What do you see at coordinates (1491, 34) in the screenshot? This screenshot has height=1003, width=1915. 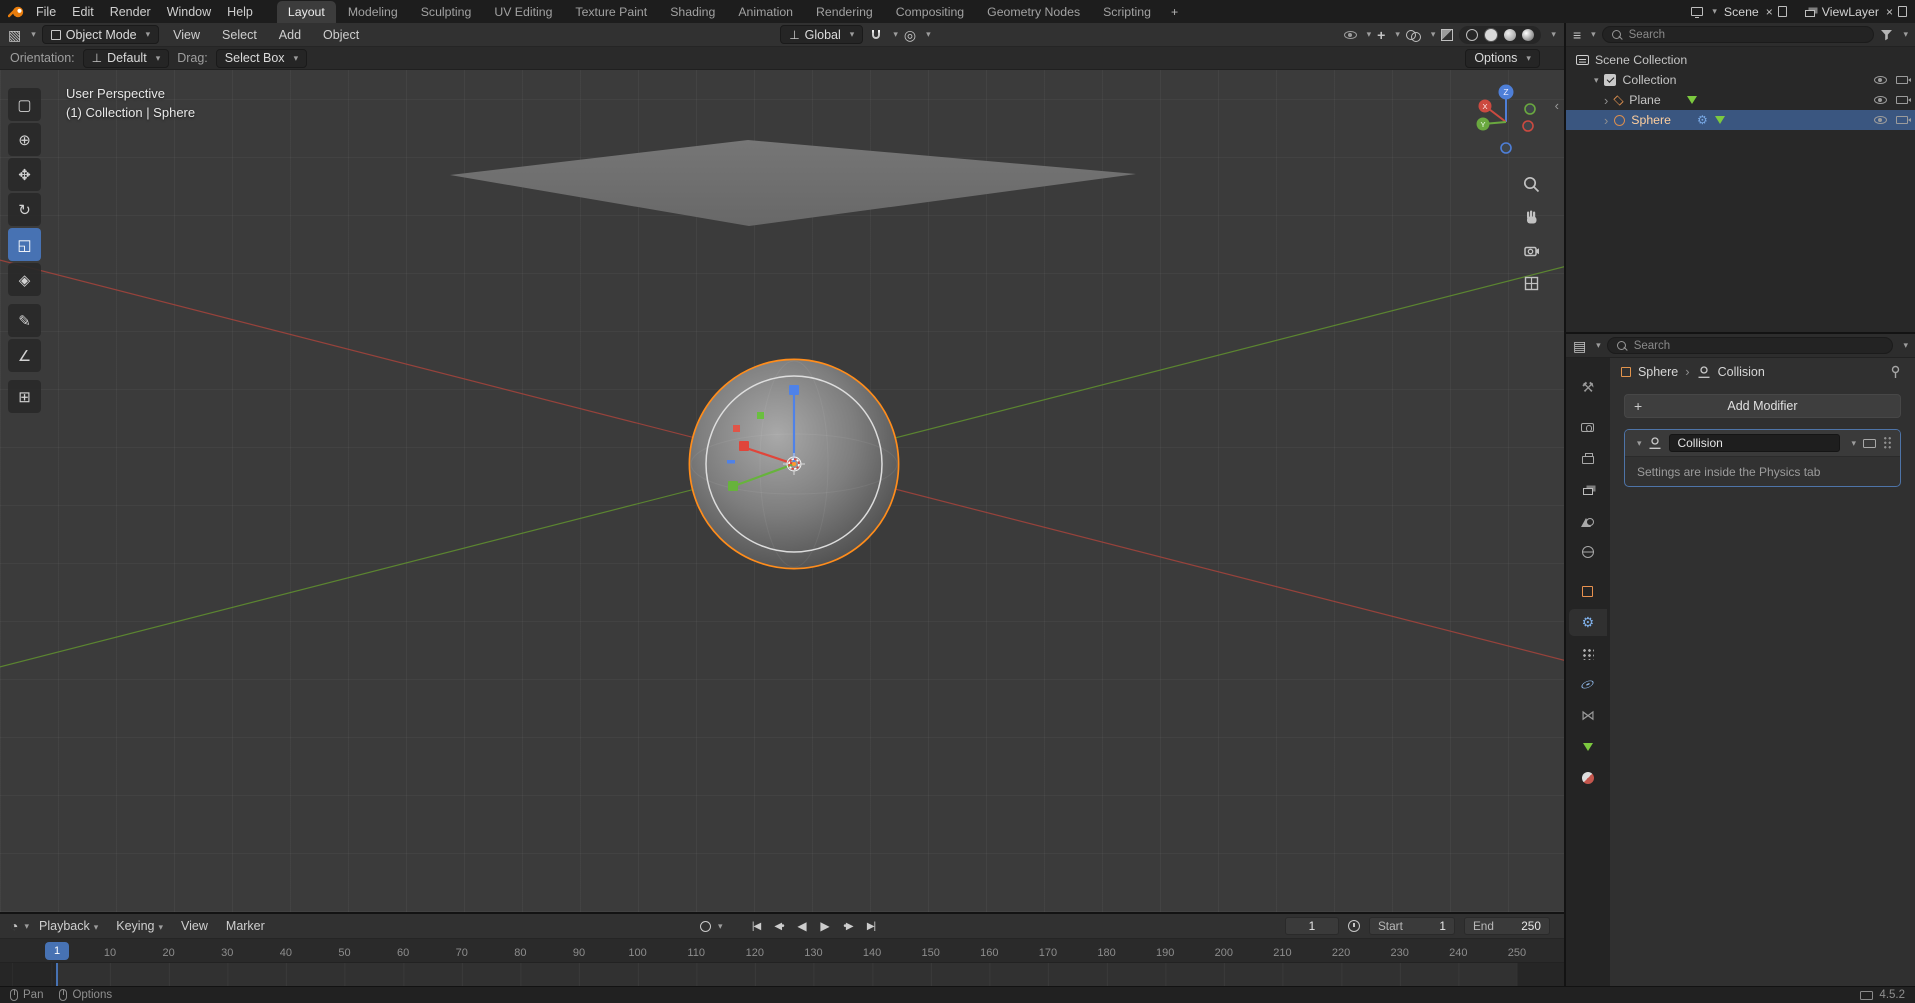 I see `shading-solid-active` at bounding box center [1491, 34].